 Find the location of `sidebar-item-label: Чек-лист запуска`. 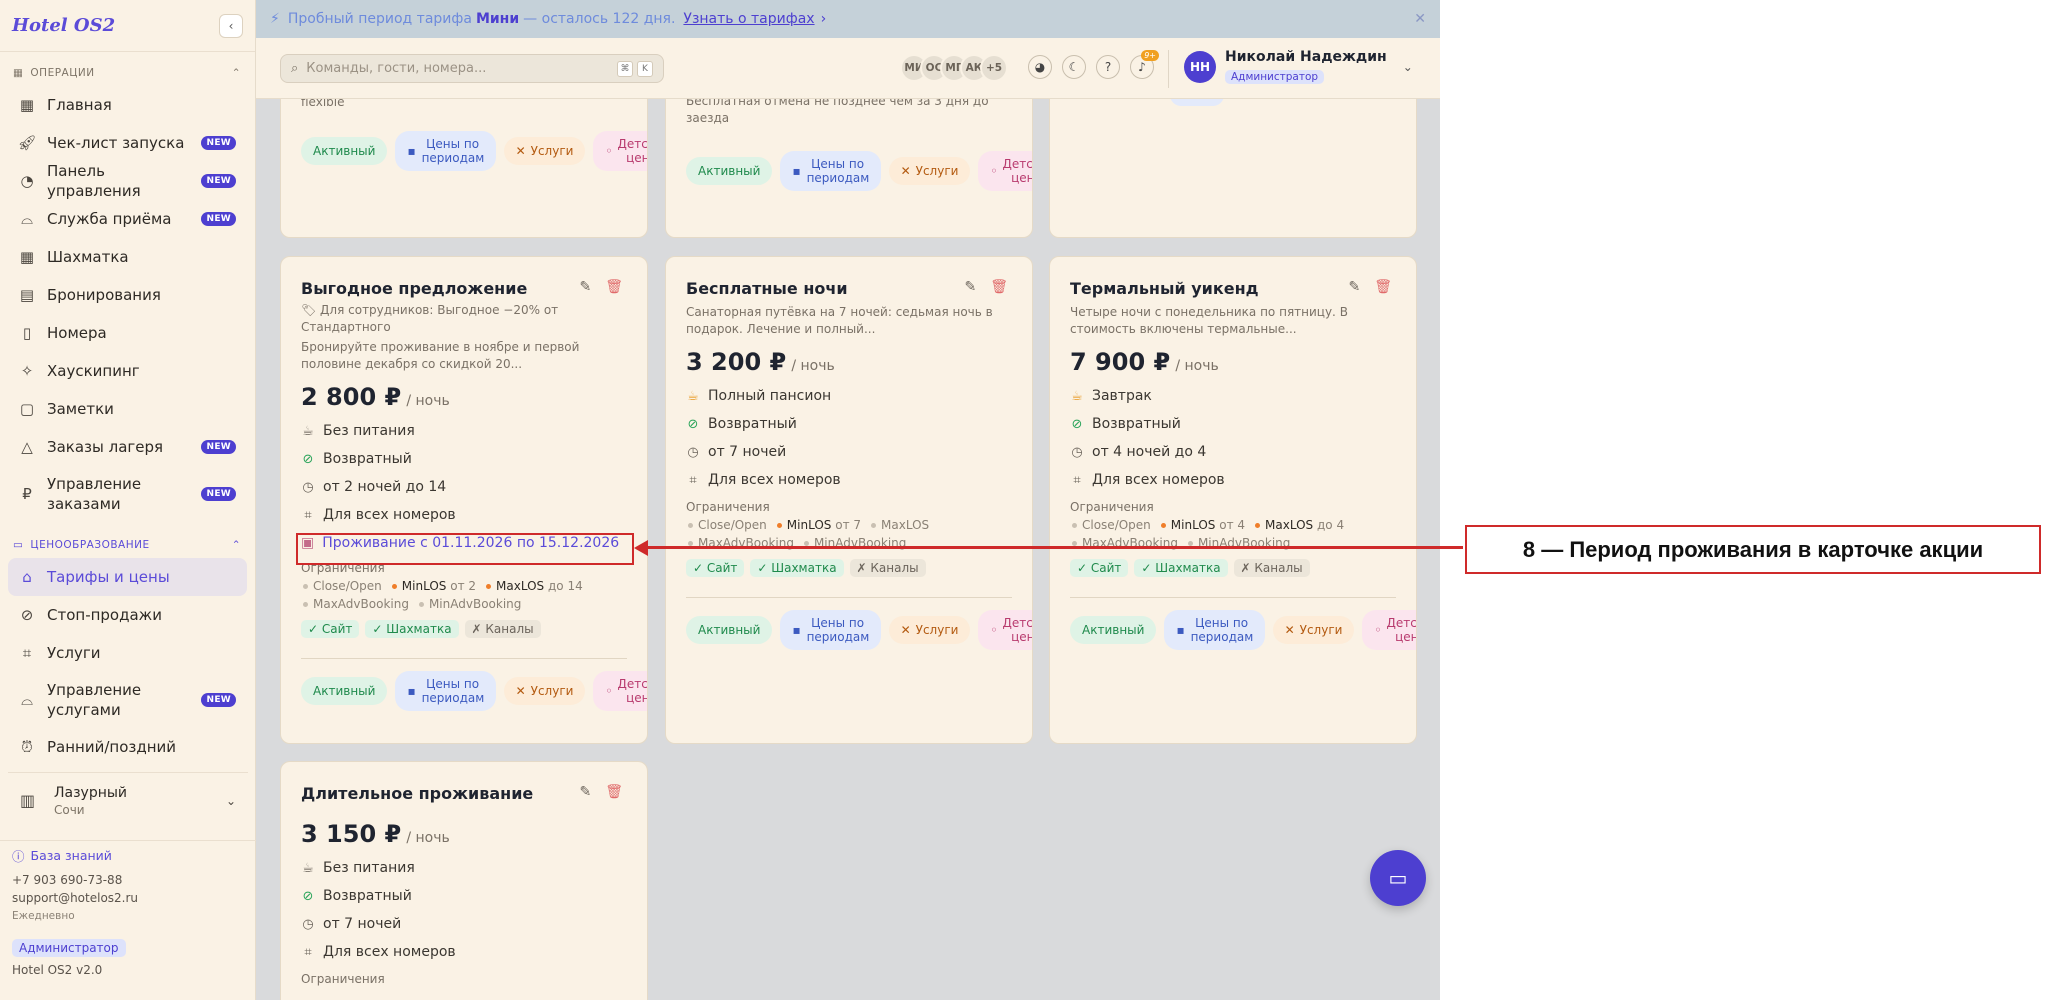

sidebar-item-label: Чек-лист запуска is located at coordinates (116, 143).